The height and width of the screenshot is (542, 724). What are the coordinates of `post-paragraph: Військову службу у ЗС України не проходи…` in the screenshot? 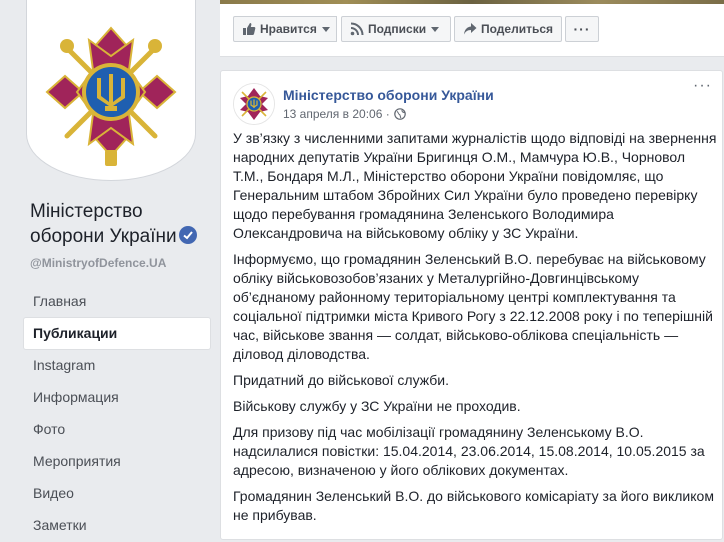 It's located at (377, 406).